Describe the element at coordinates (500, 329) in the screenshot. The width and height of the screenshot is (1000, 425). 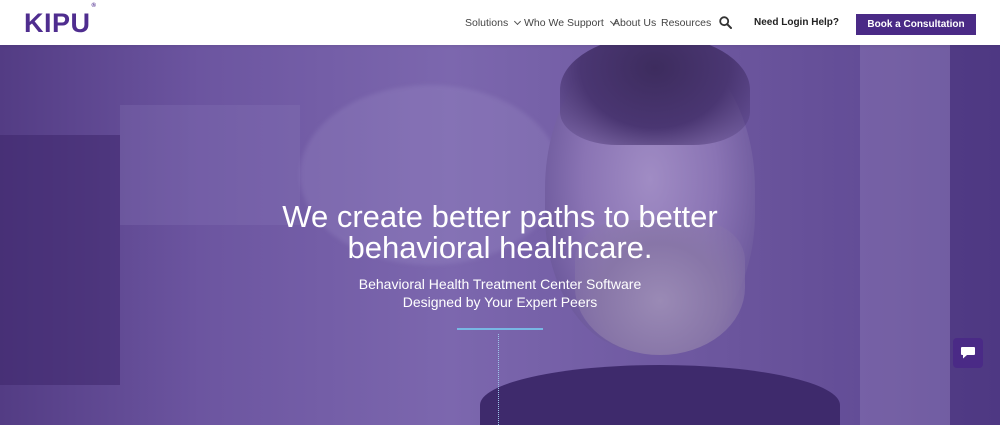
I see `hero-divider` at that location.